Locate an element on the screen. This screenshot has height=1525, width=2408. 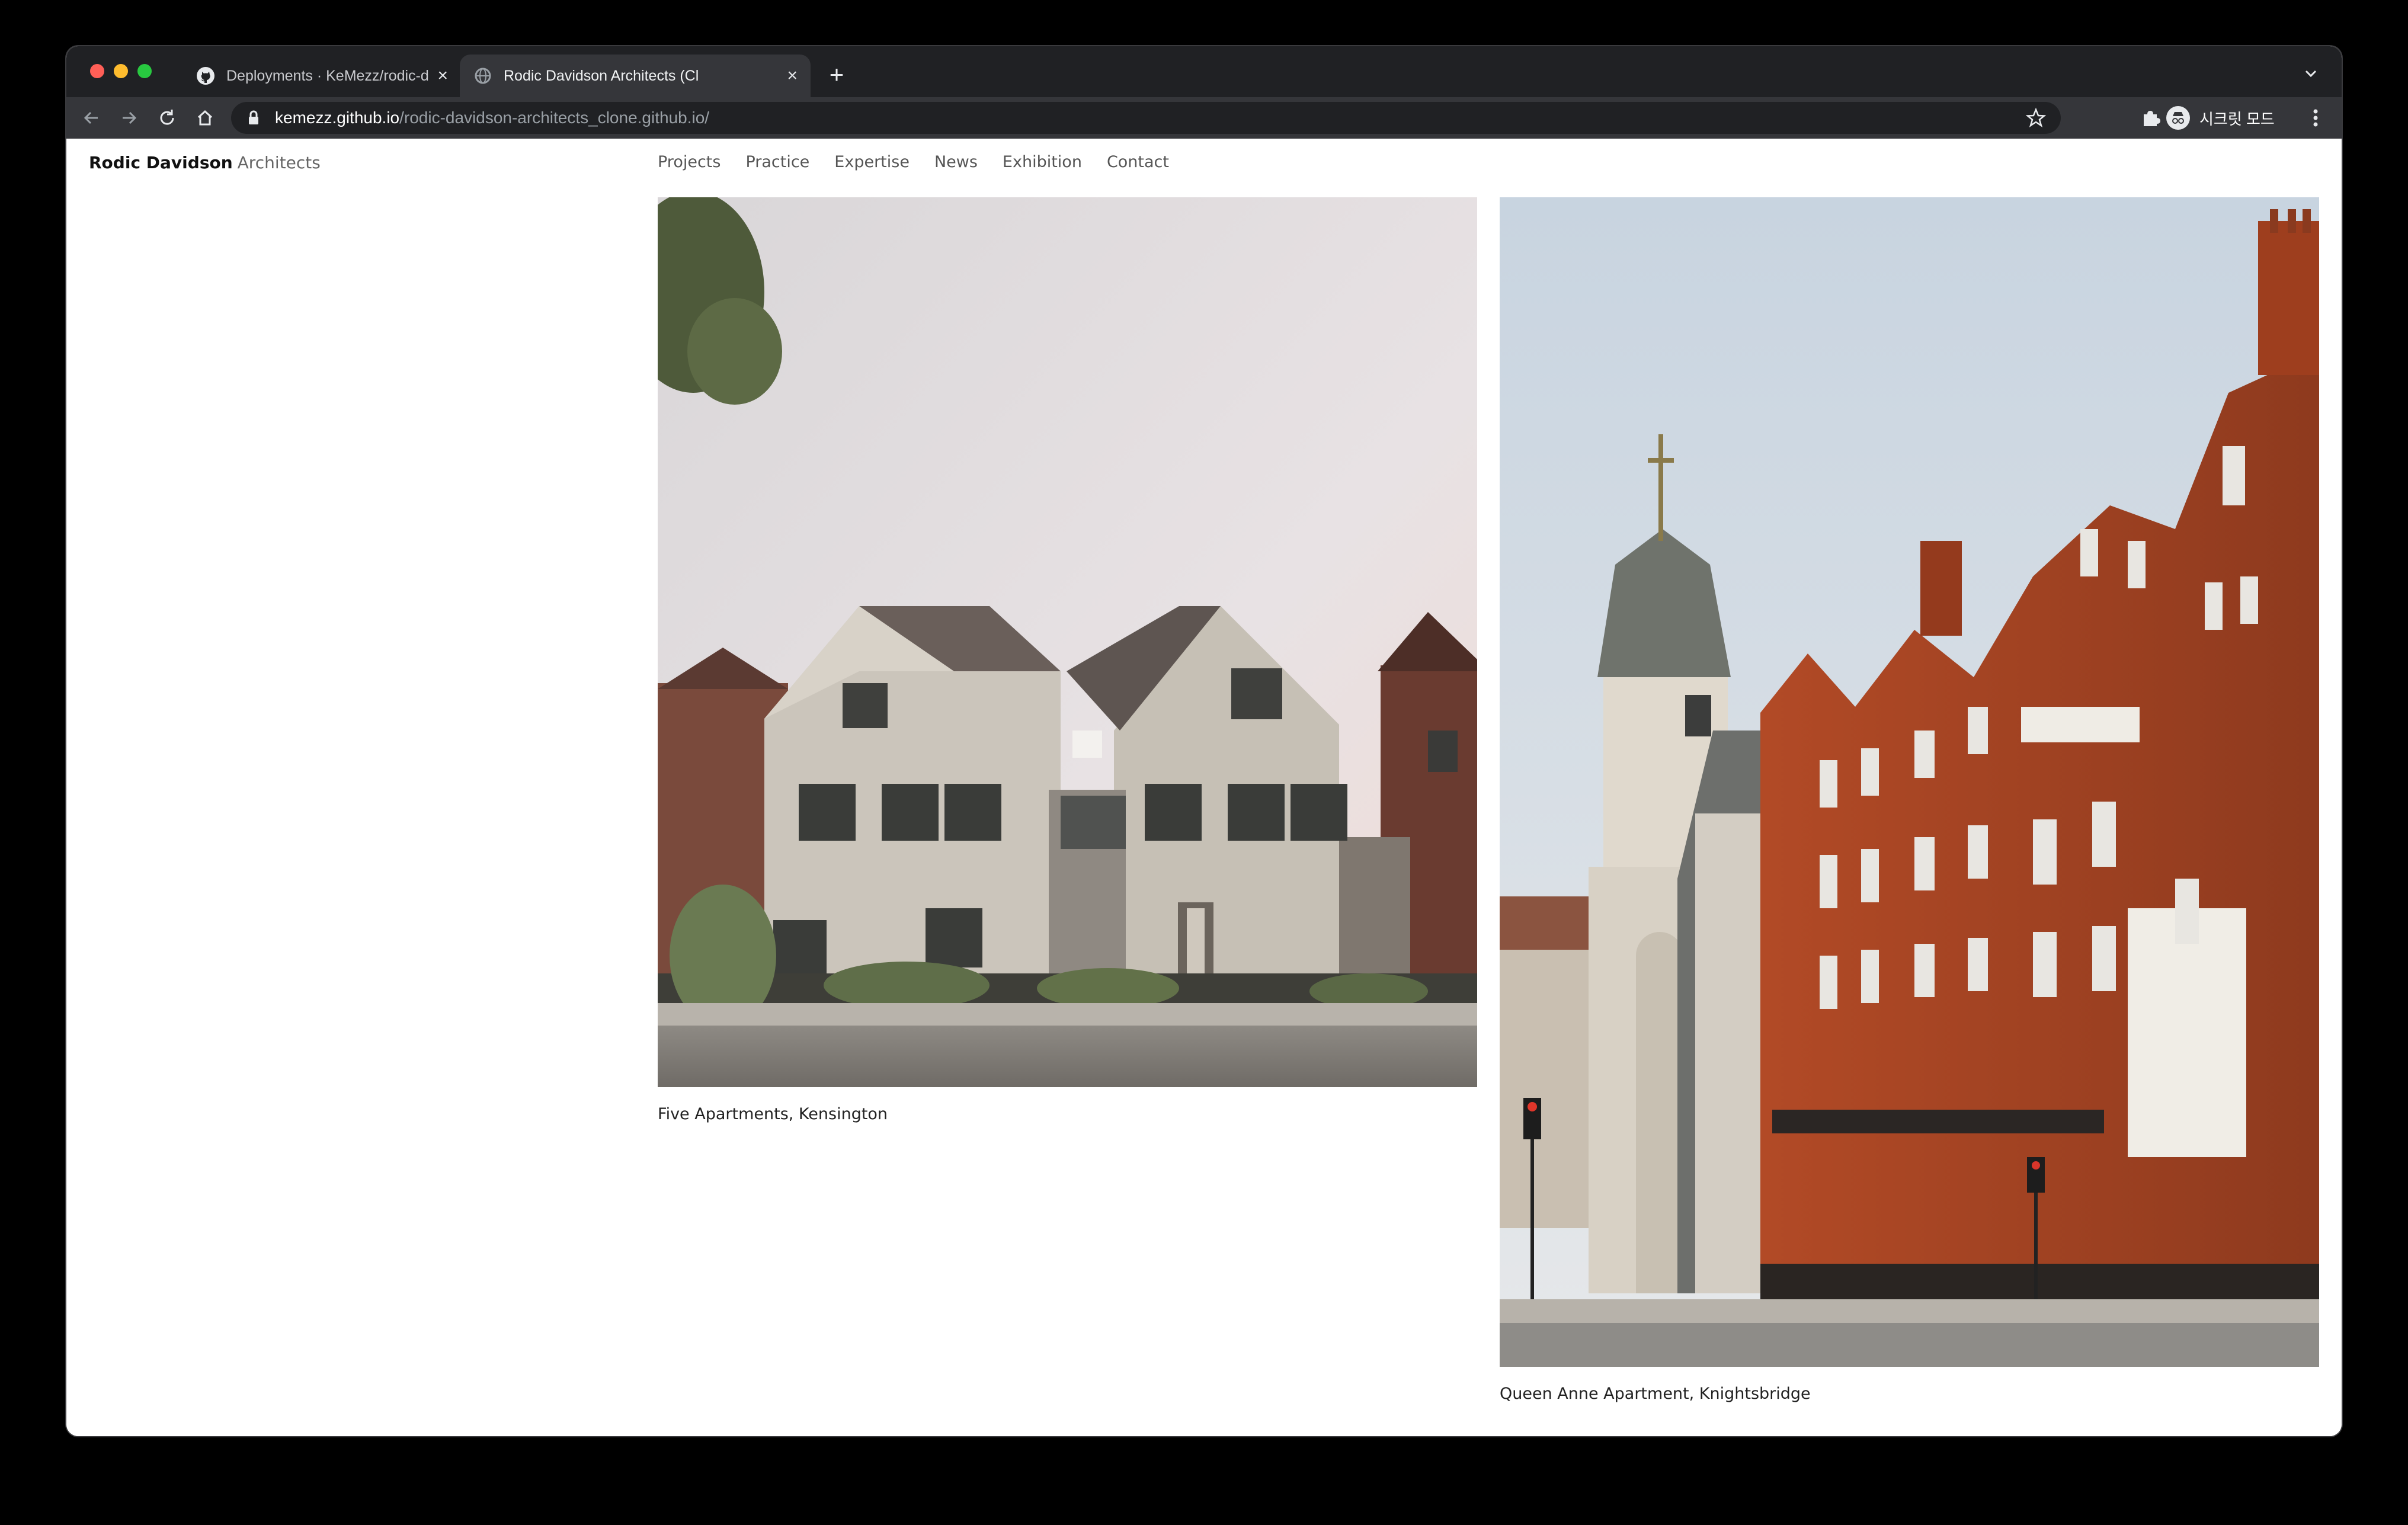
bookmark-star-icon is located at coordinates (2036, 118).